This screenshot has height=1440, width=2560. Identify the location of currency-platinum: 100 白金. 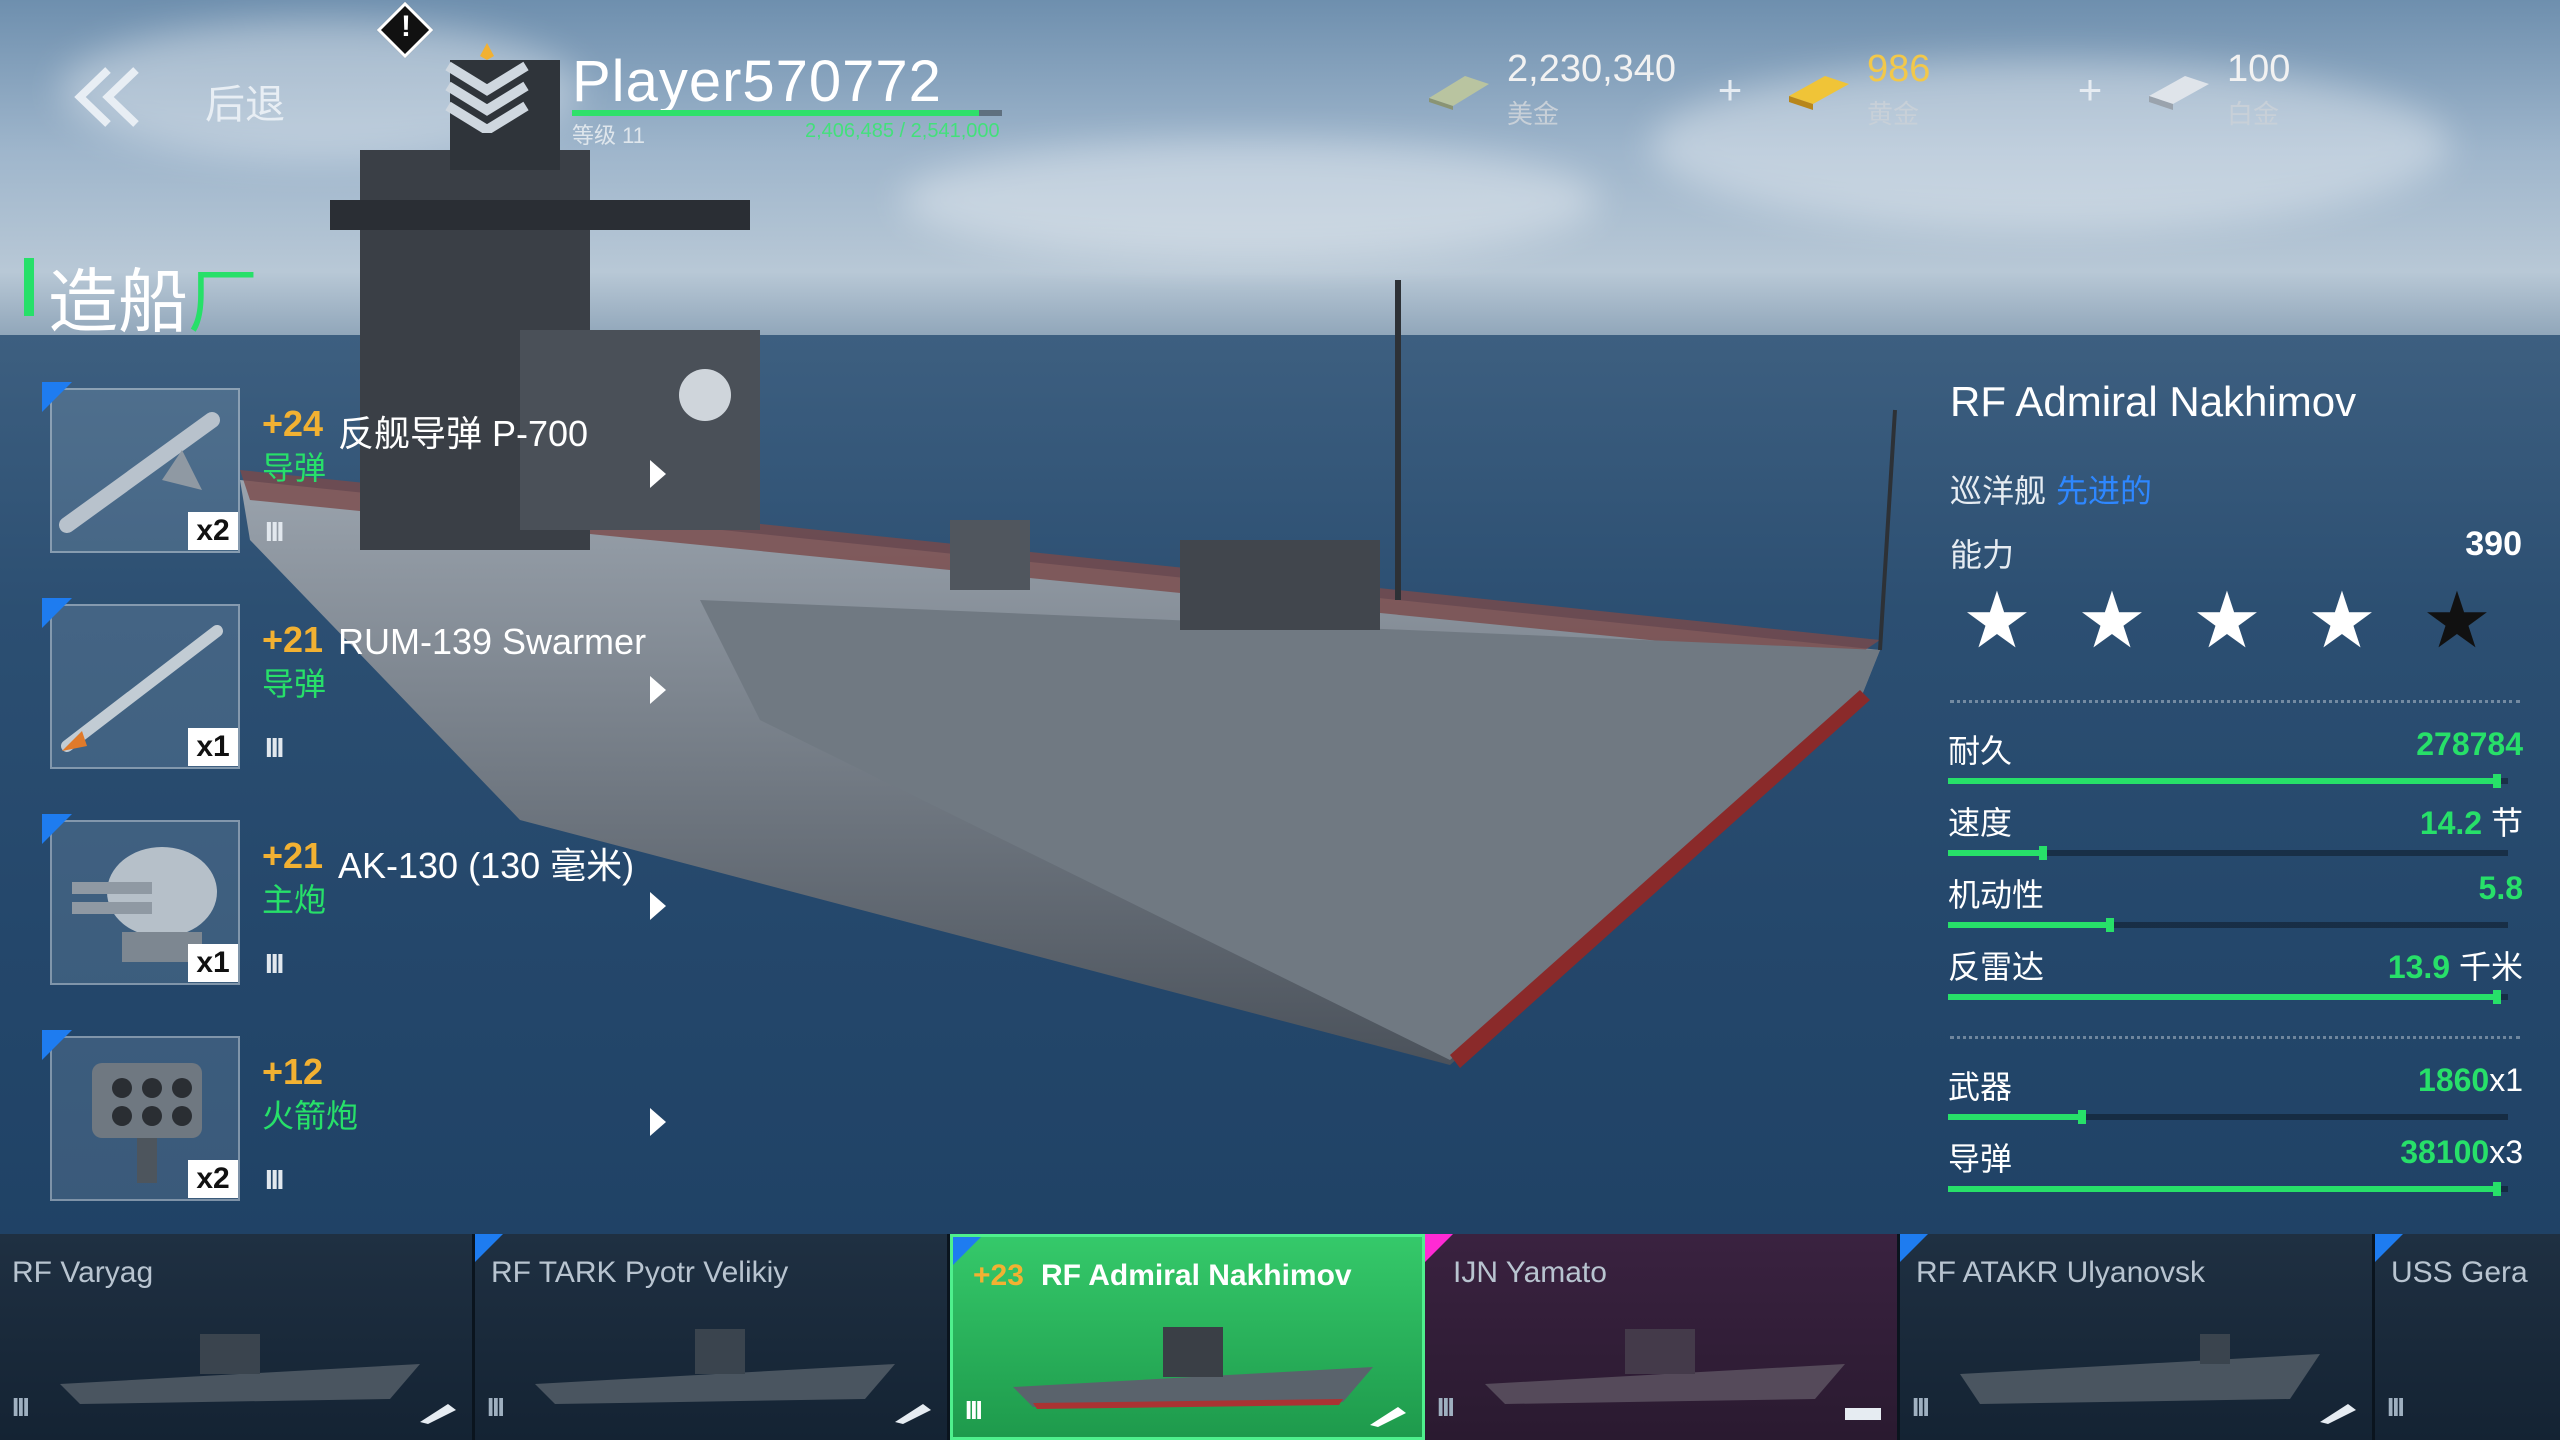
(2245, 93).